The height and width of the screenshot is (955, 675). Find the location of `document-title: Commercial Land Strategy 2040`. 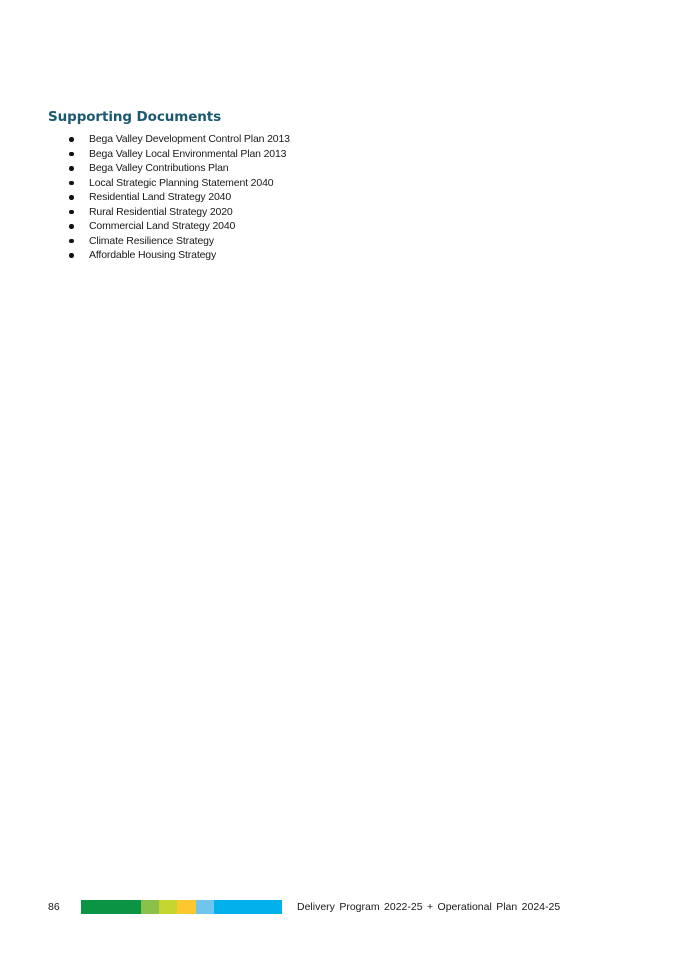

document-title: Commercial Land Strategy 2040 is located at coordinates (162, 226).